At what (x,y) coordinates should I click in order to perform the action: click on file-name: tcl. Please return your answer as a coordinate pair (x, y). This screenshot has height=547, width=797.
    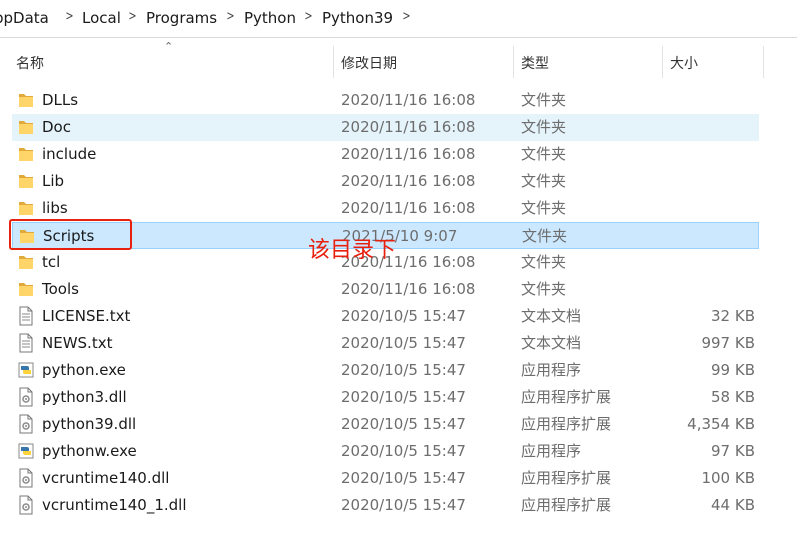
    Looking at the image, I should click on (51, 262).